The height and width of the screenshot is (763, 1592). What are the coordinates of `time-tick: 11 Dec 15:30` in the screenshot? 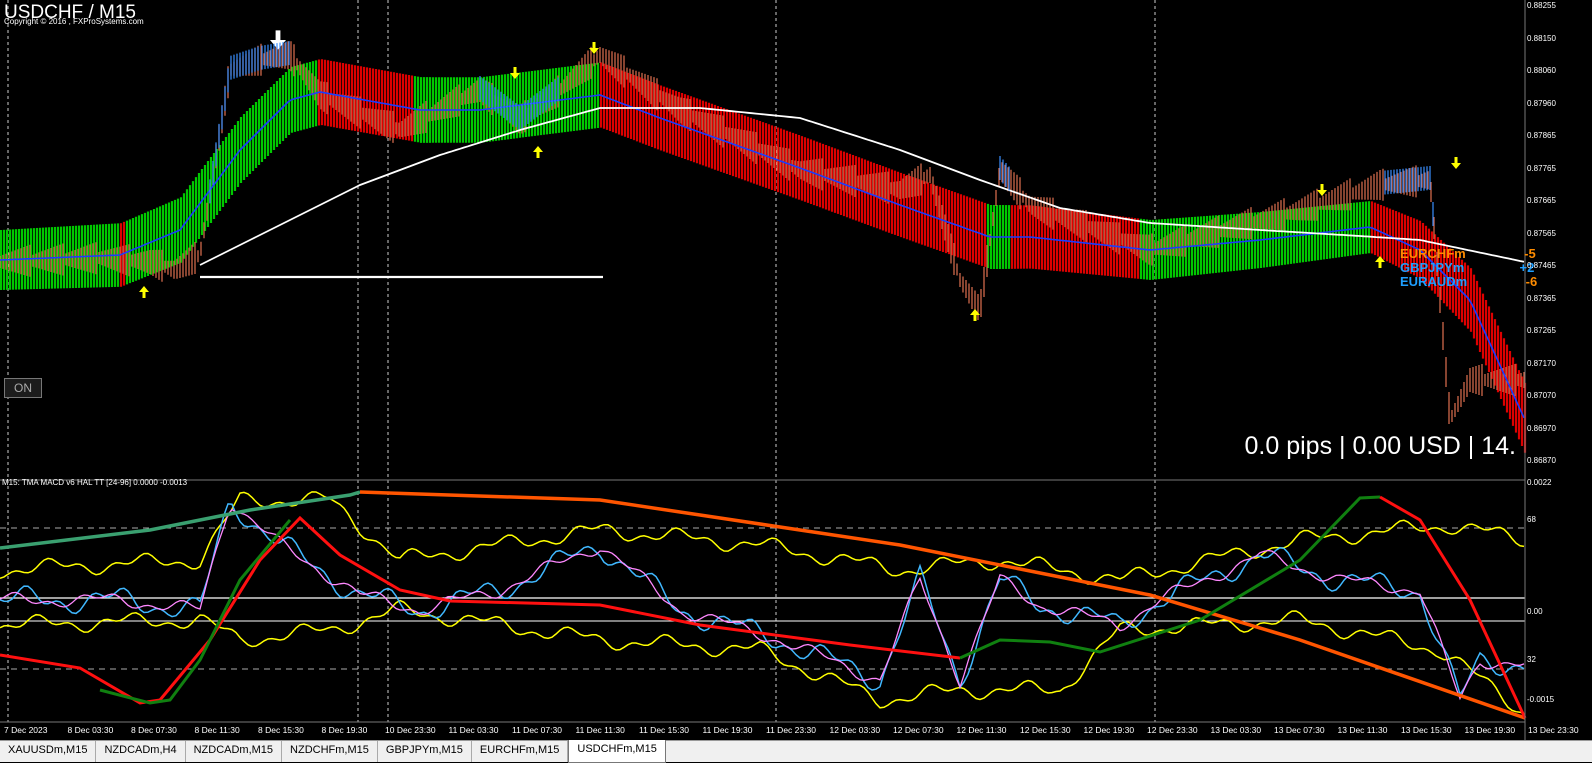 It's located at (664, 730).